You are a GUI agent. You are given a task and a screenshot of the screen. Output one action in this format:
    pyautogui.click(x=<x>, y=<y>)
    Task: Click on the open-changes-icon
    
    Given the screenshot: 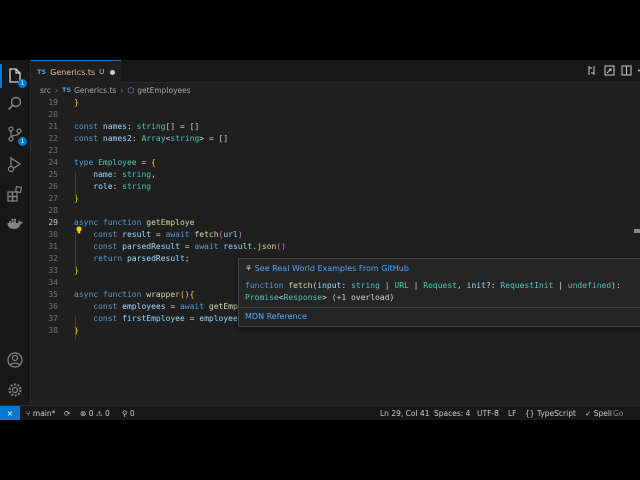 What is the action you would take?
    pyautogui.click(x=609, y=70)
    